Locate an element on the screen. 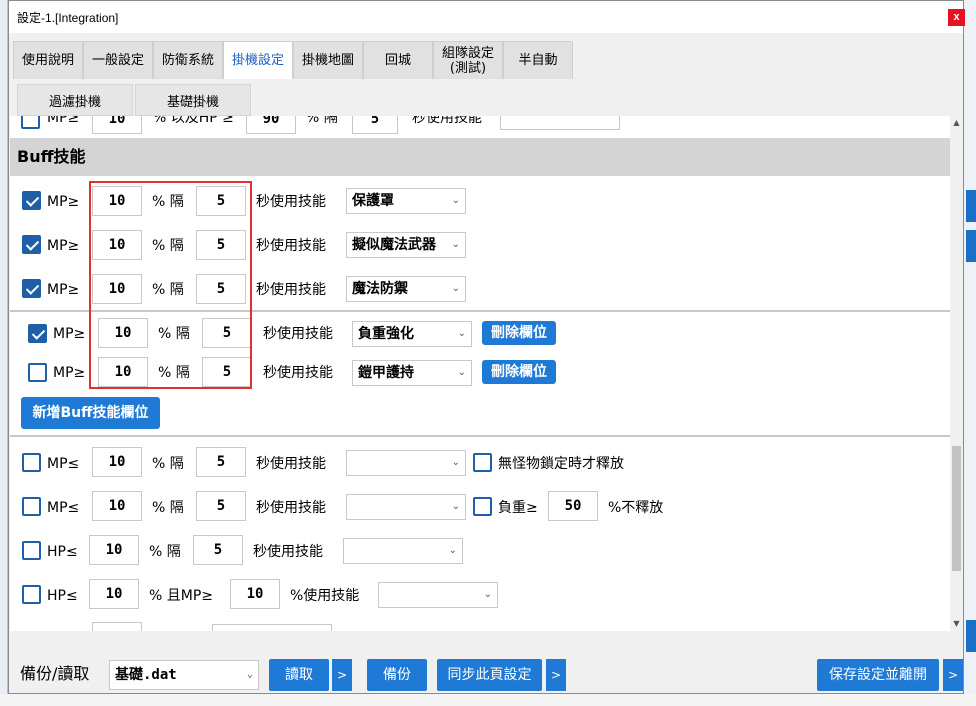 The width and height of the screenshot is (976, 706). read-button: 讀取 is located at coordinates (299, 675).